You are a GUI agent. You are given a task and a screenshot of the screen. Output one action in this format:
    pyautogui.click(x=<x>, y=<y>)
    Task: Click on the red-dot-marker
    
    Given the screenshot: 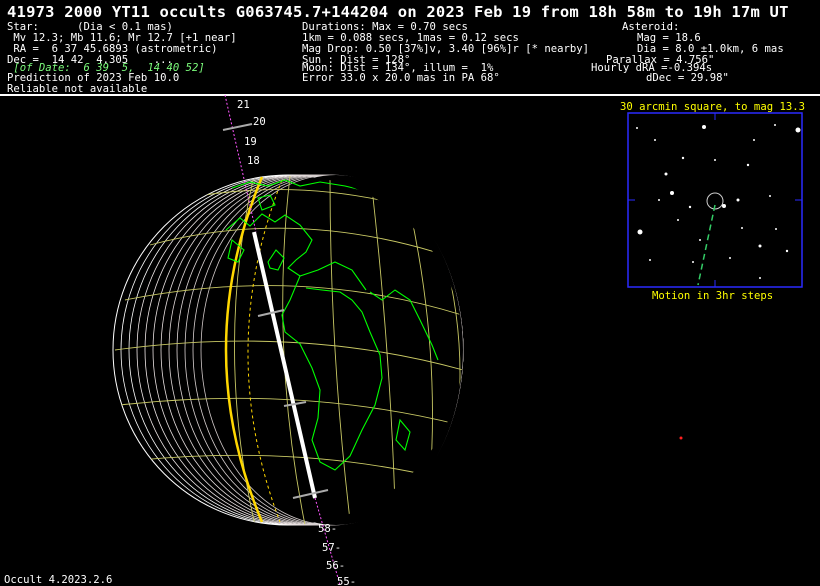 What is the action you would take?
    pyautogui.click(x=681, y=438)
    